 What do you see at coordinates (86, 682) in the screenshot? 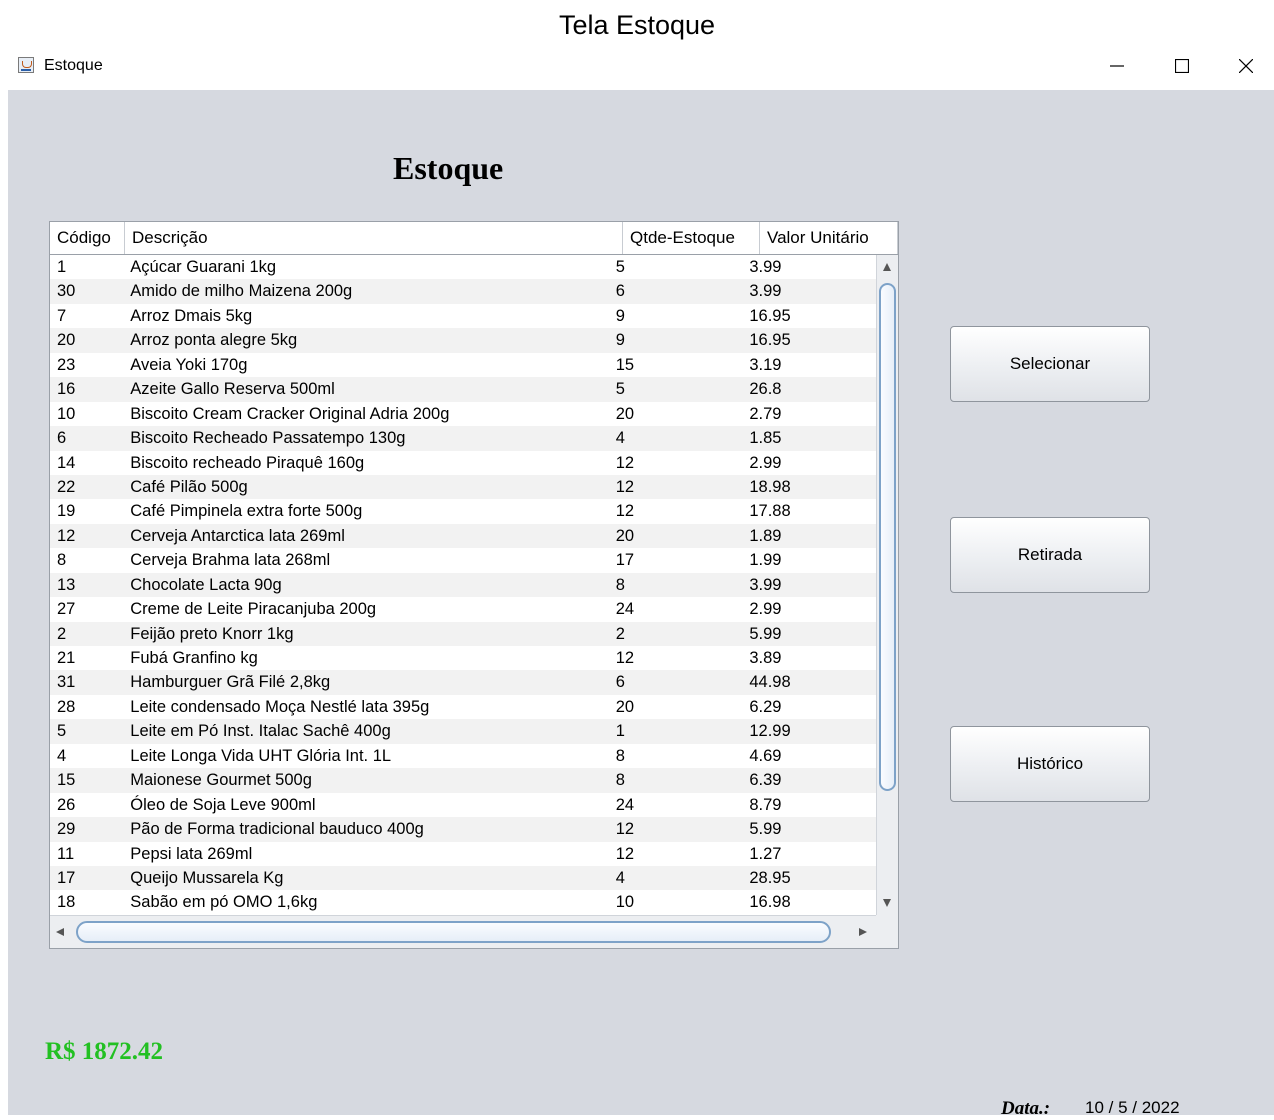
I see `cell-code: 31` at bounding box center [86, 682].